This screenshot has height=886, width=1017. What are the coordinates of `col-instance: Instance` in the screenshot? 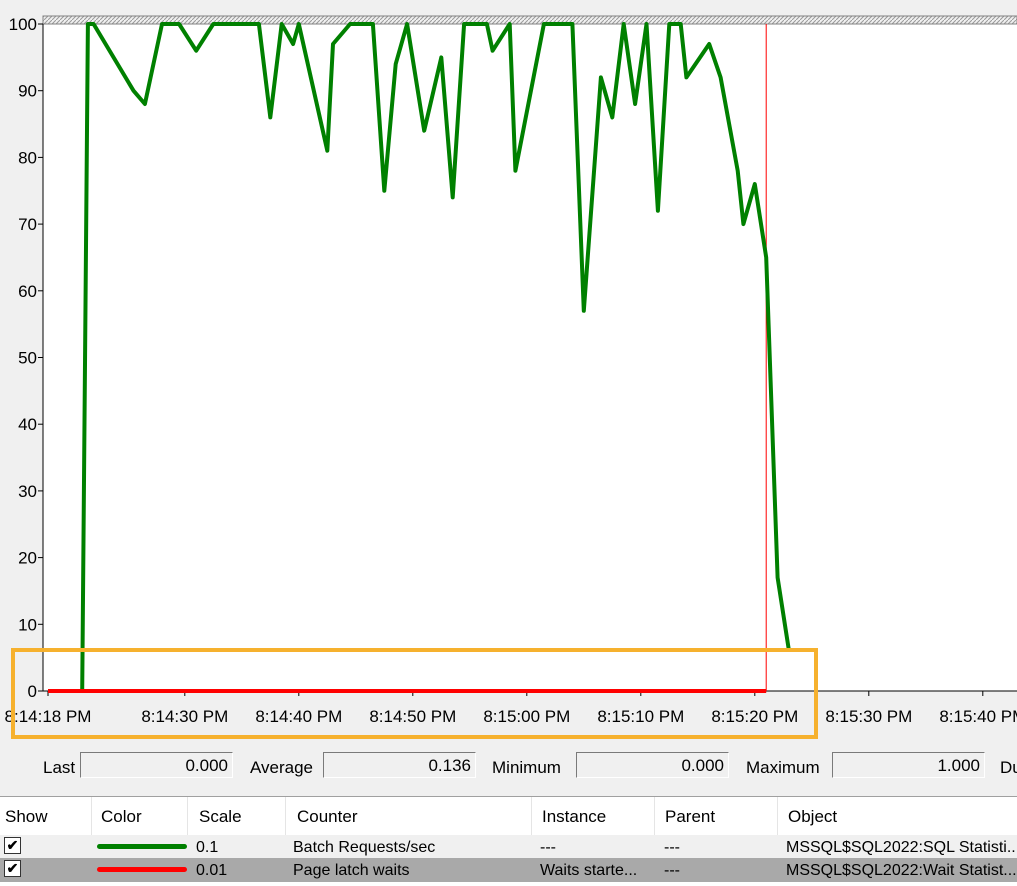 It's located at (596, 816).